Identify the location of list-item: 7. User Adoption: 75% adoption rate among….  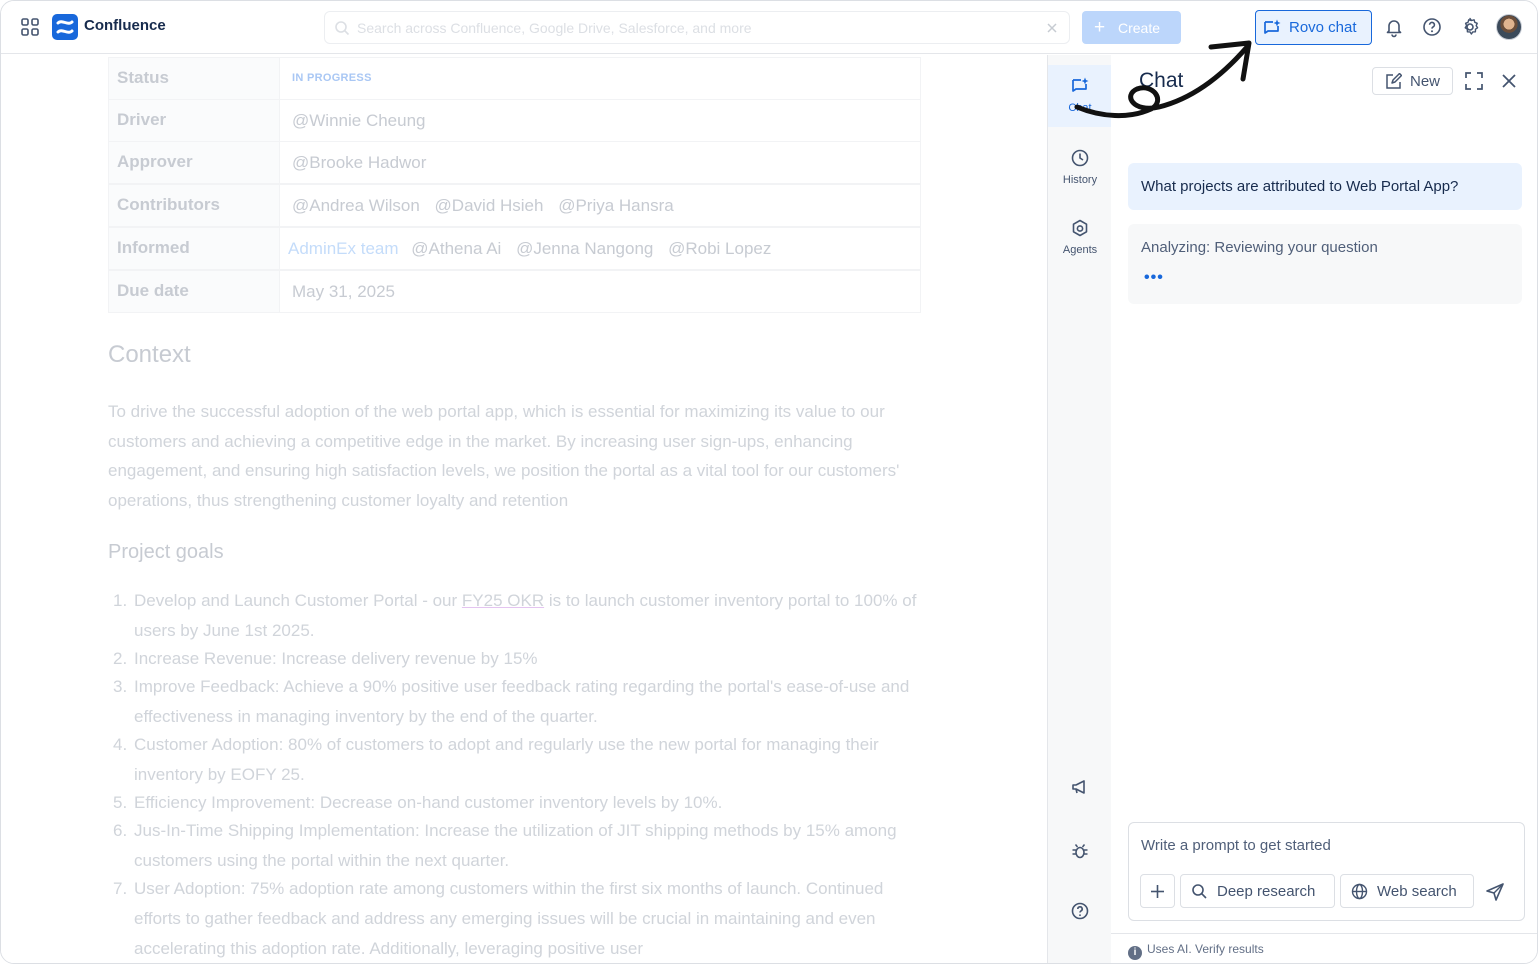
(498, 918).